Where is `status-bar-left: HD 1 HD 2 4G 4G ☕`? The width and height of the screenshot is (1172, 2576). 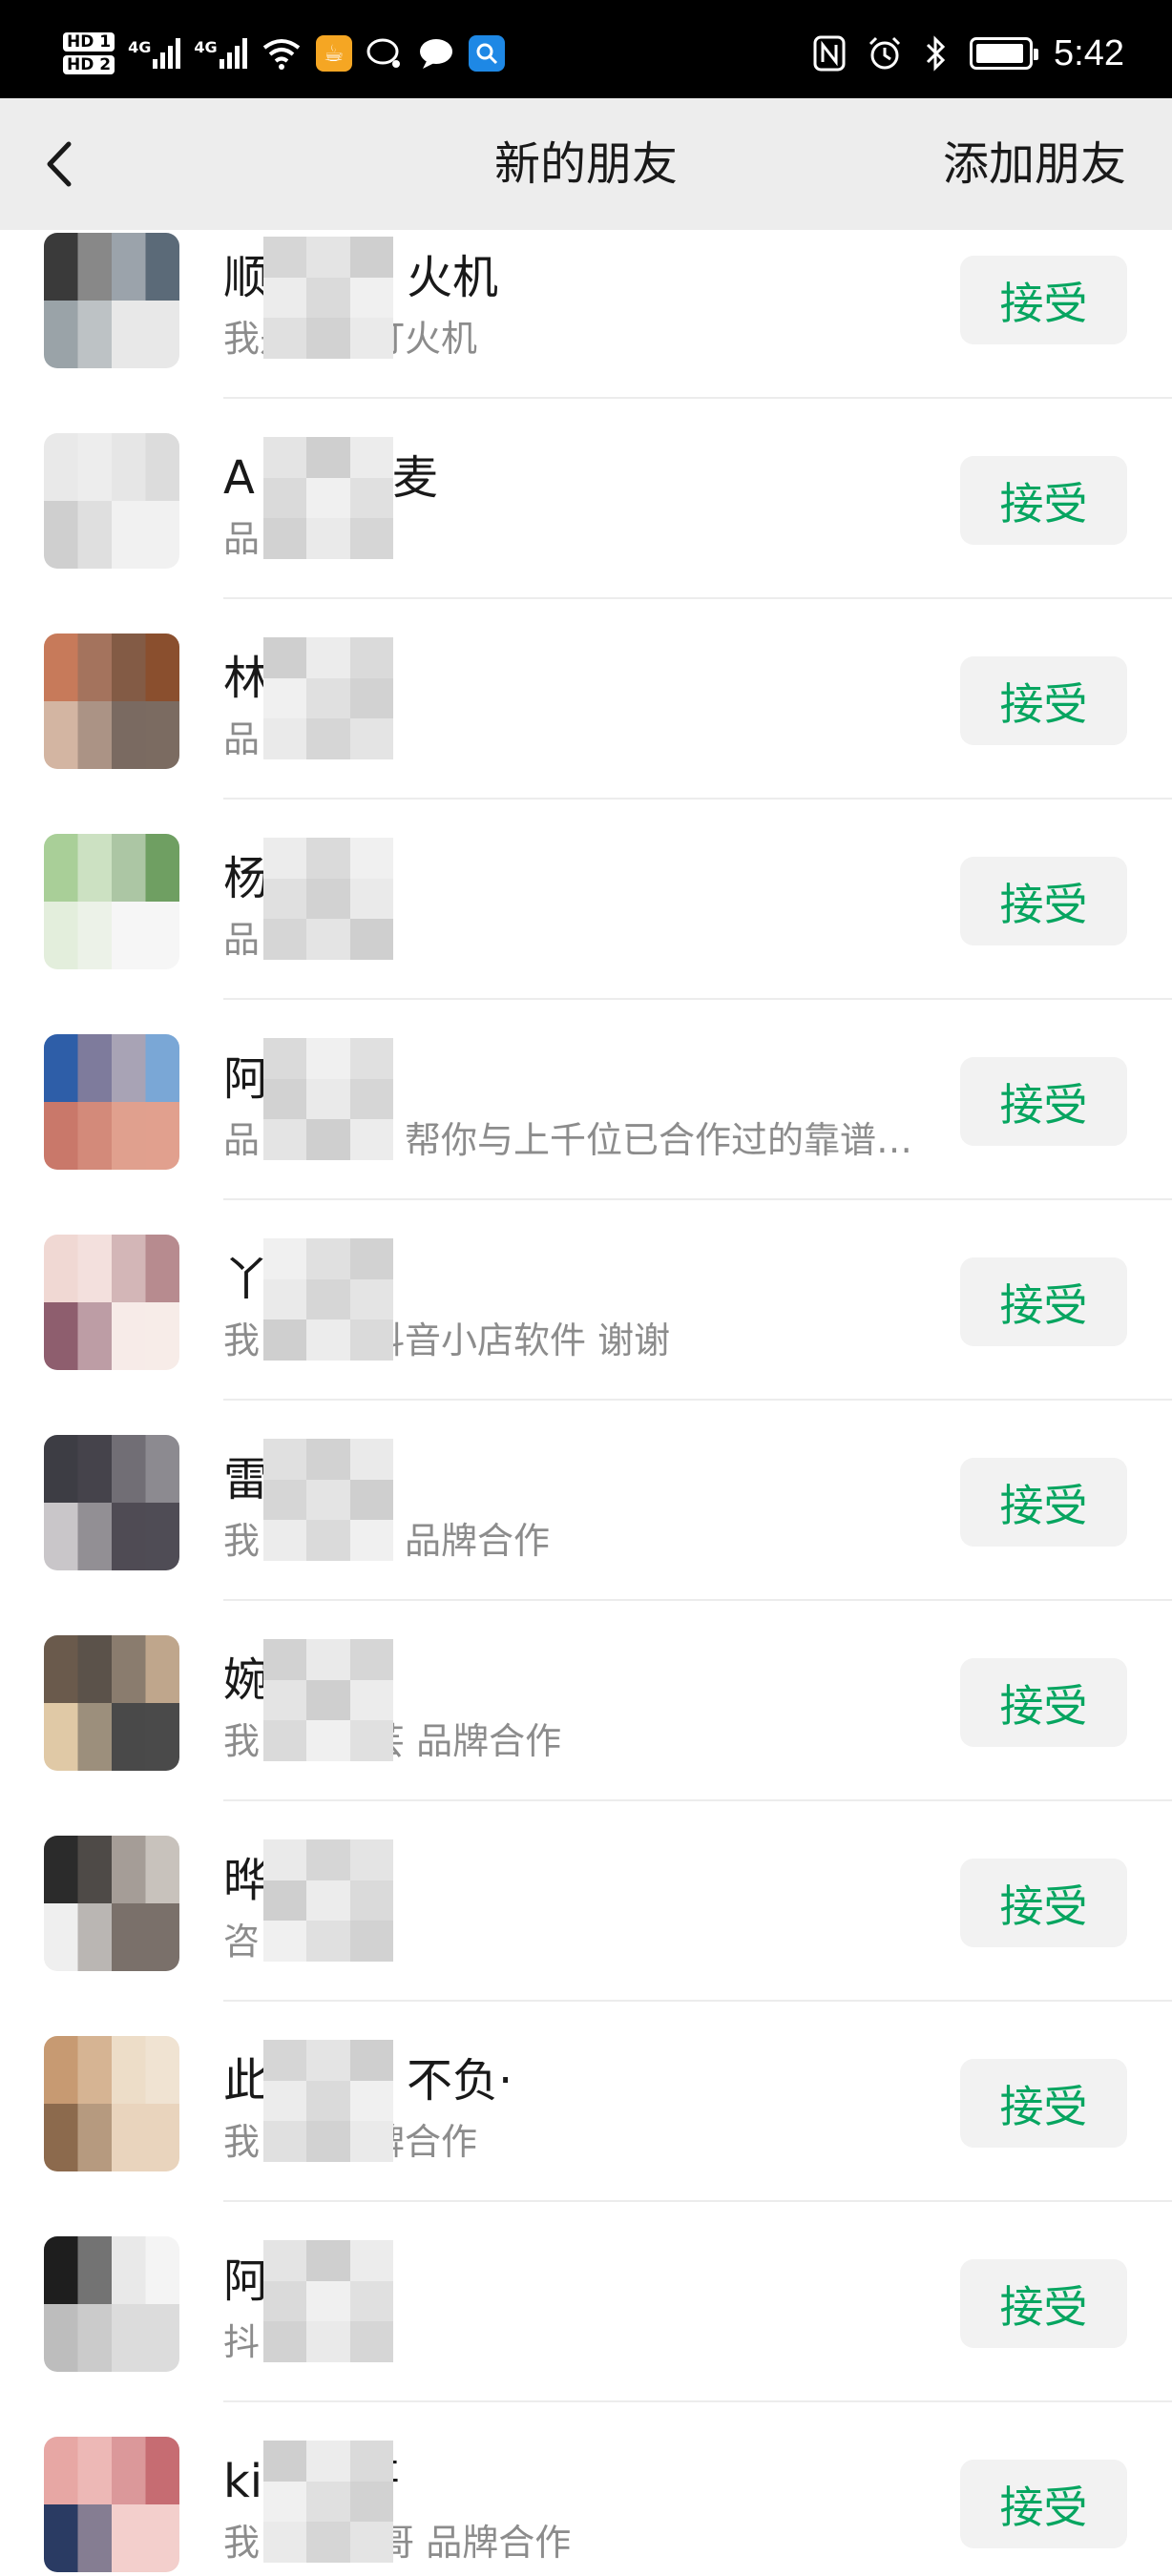 status-bar-left: HD 1 HD 2 4G 4G ☕ is located at coordinates (284, 53).